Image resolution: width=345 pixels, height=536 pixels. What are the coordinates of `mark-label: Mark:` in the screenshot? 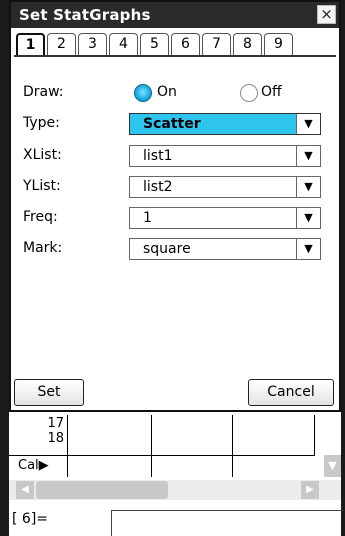 It's located at (43, 248).